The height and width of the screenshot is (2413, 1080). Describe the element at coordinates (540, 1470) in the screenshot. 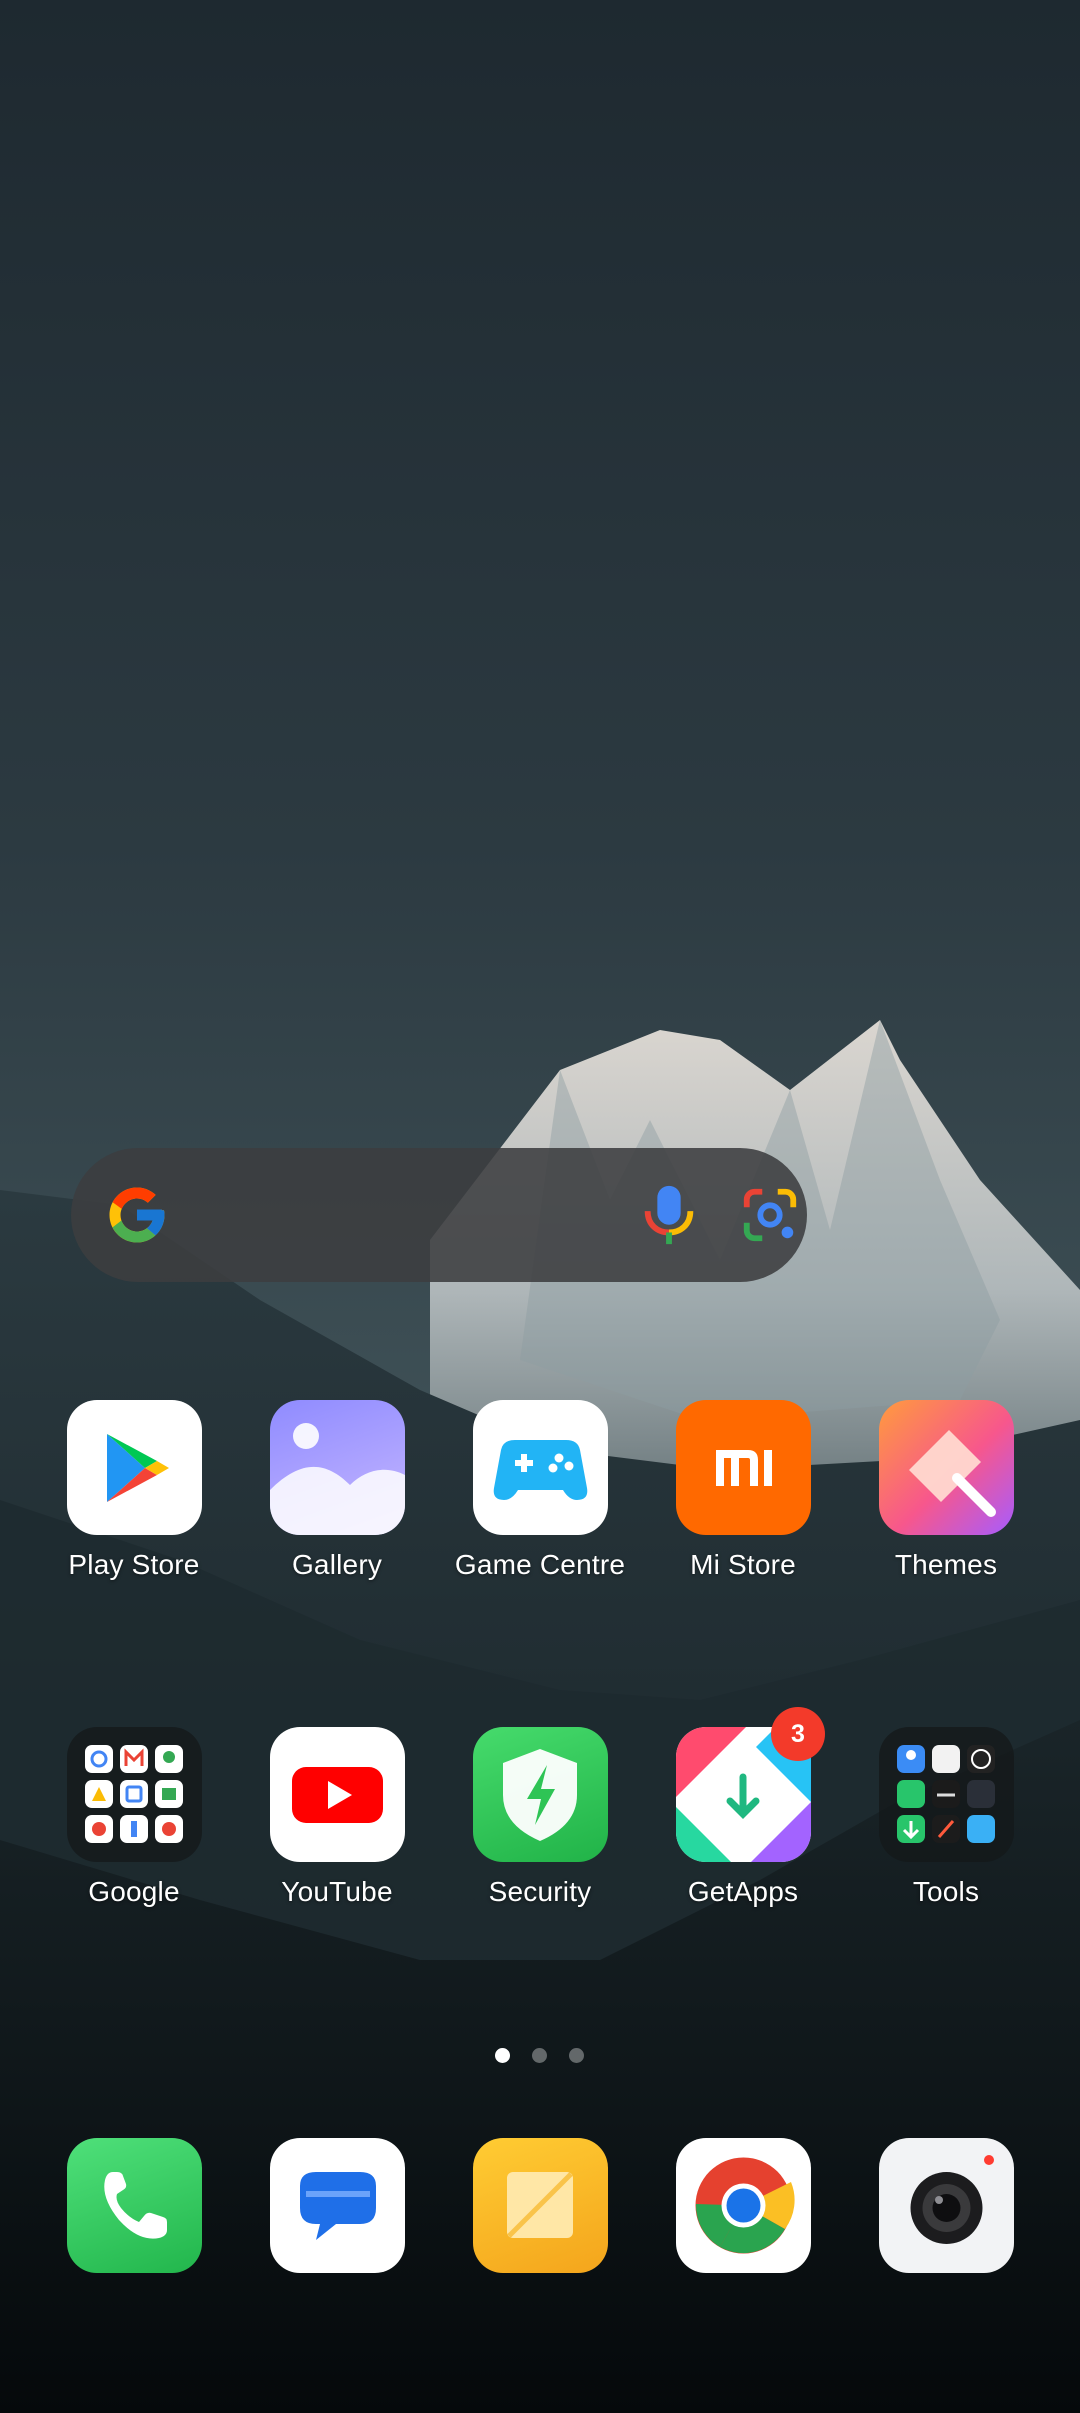

I see `gamepad-icon` at that location.